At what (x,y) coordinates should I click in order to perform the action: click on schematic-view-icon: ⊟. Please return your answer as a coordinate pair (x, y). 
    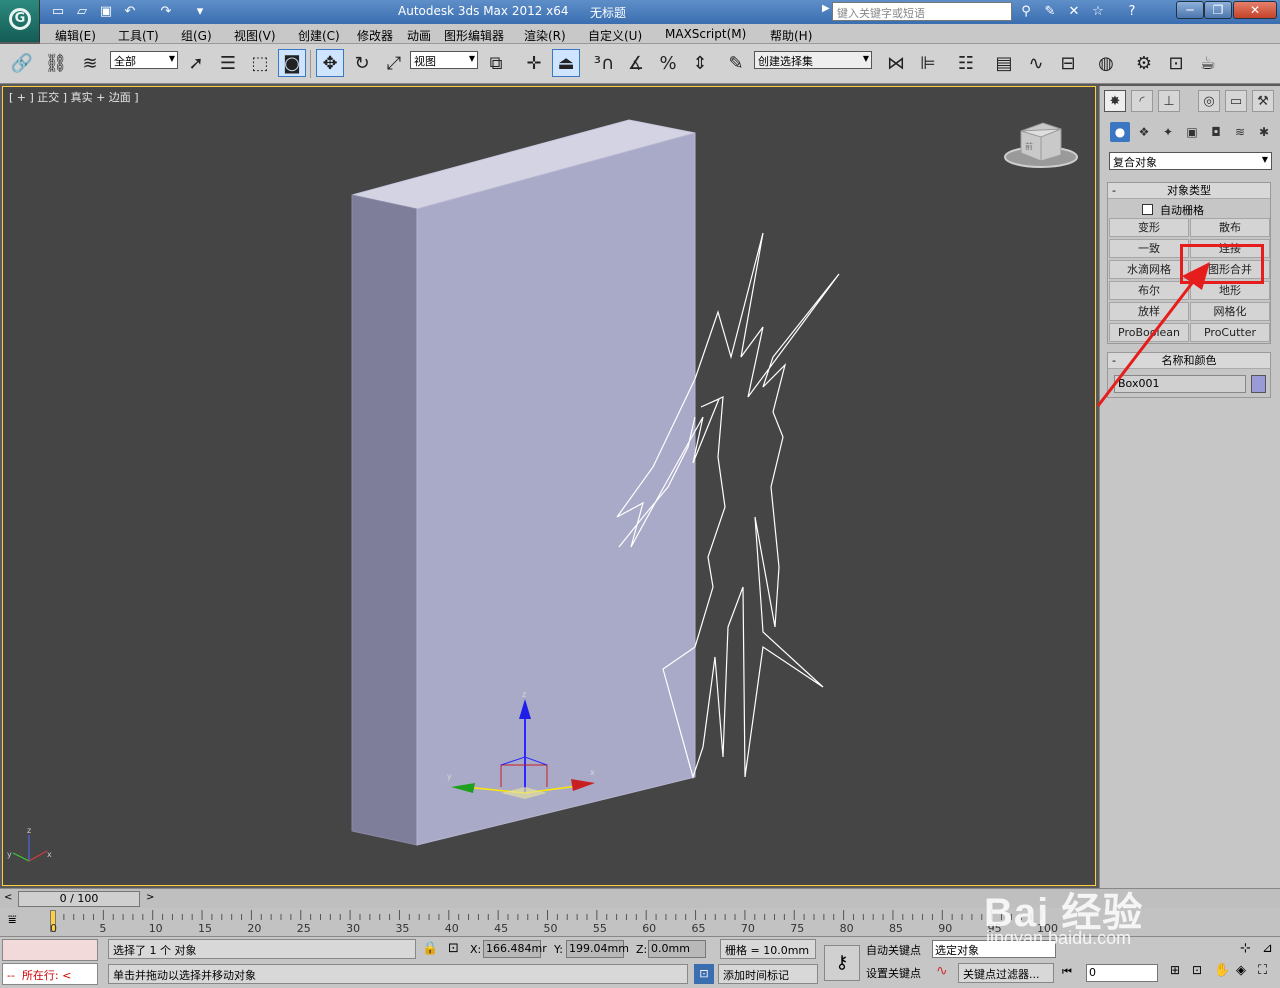
    Looking at the image, I should click on (1068, 63).